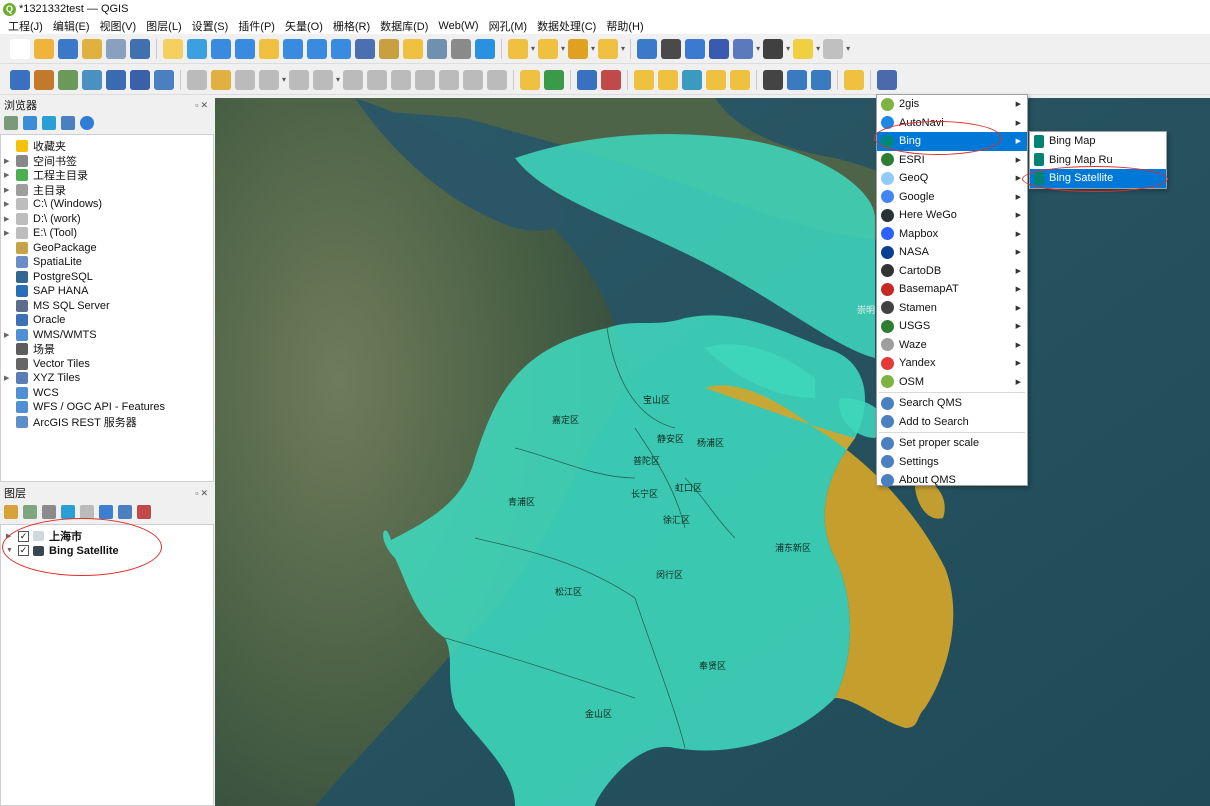 The height and width of the screenshot is (806, 1210). Describe the element at coordinates (84, 233) in the screenshot. I see `browser-item: ▶ E:\ (Tool)` at that location.